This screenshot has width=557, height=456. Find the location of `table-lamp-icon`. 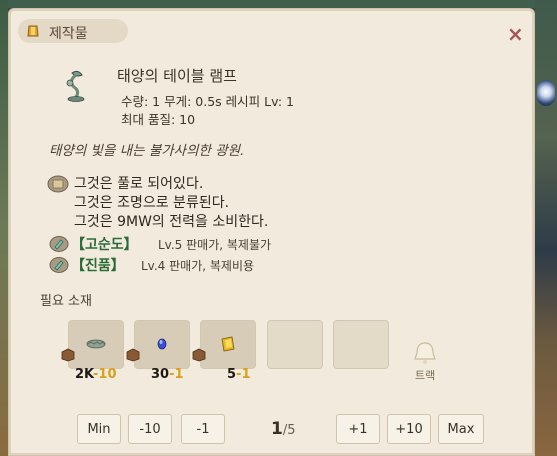

table-lamp-icon is located at coordinates (75, 86).